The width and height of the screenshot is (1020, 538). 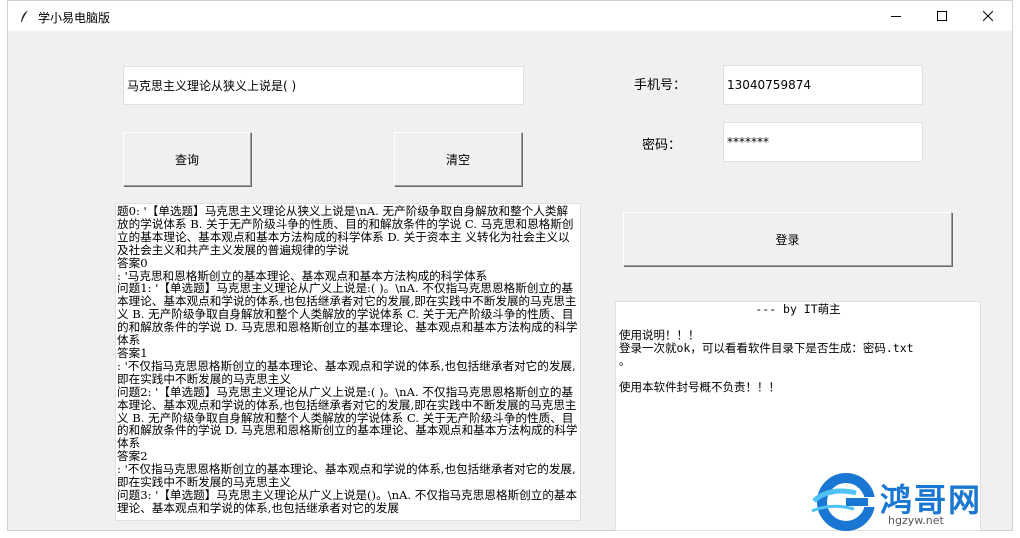 I want to click on results-line: 答案1, so click(x=132, y=352).